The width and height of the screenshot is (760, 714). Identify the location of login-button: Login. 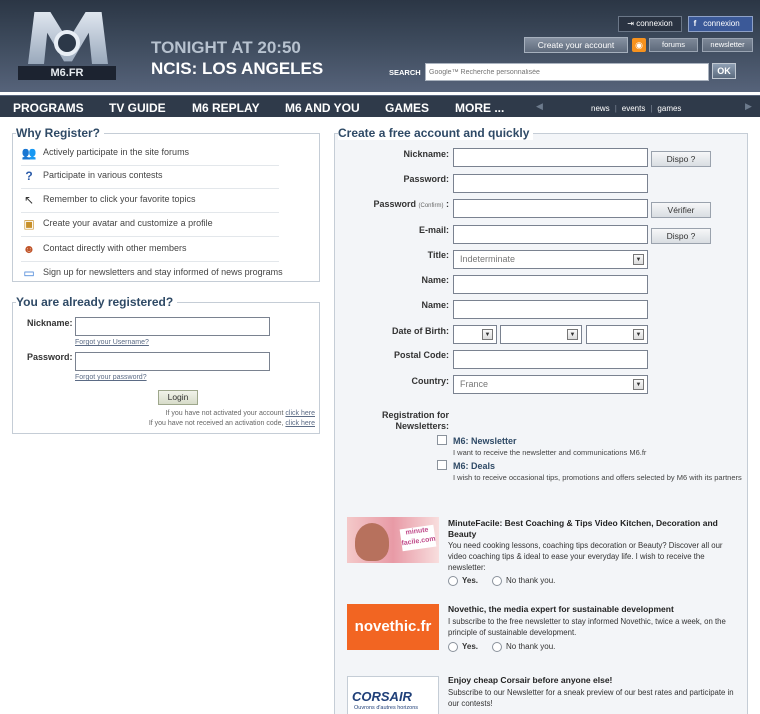
(178, 397).